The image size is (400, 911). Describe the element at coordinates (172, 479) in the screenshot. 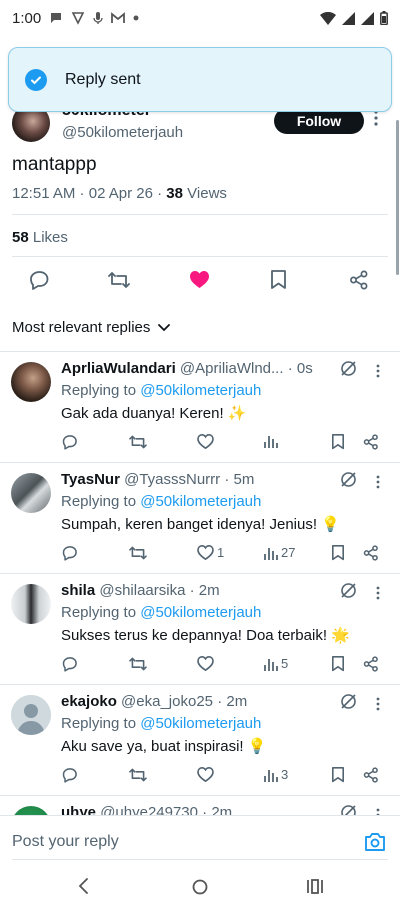

I see `reply-author-handle: @TyasssNurrr` at that location.